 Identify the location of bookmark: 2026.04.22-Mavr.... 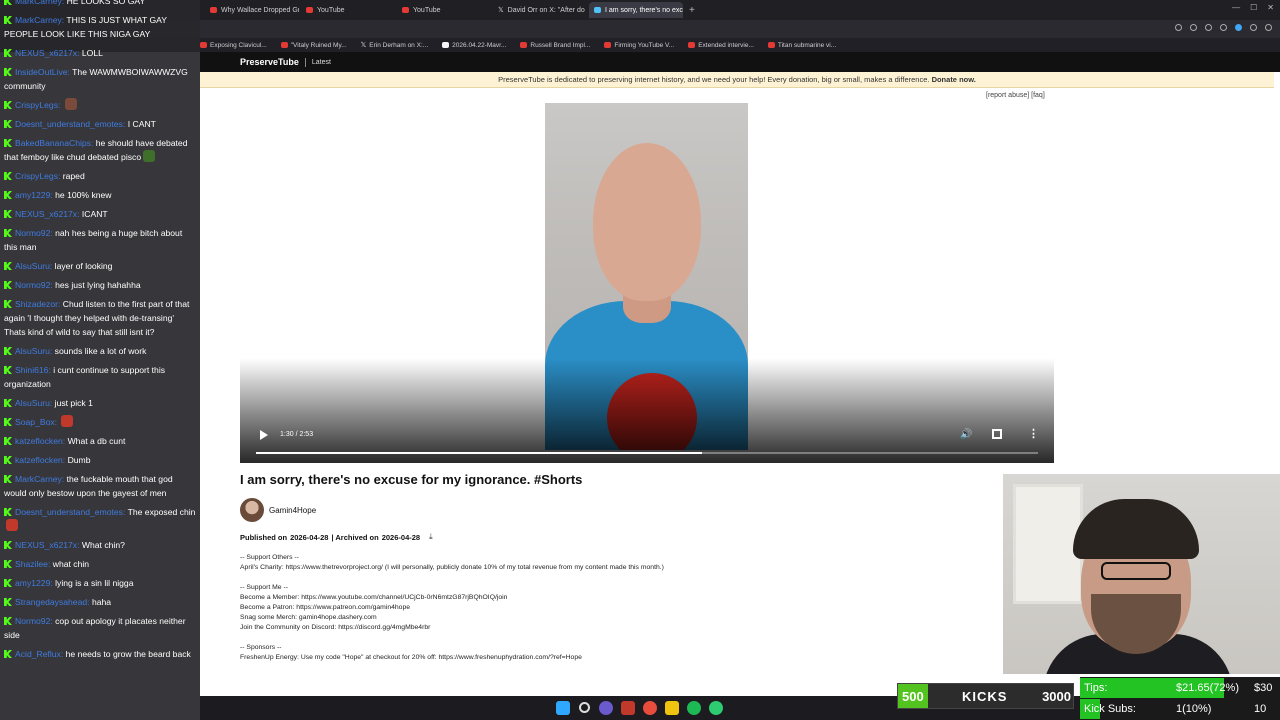
(474, 45).